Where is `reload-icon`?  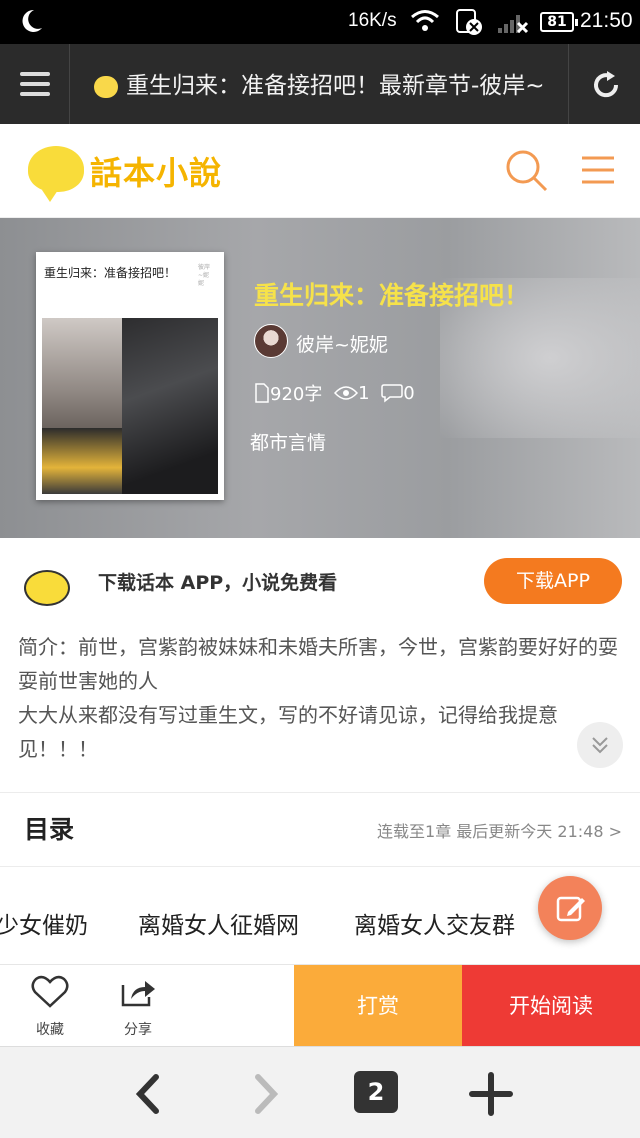 reload-icon is located at coordinates (606, 84).